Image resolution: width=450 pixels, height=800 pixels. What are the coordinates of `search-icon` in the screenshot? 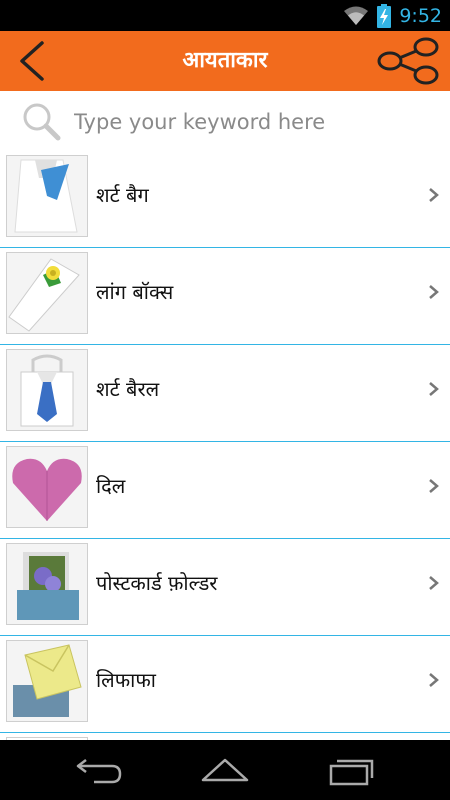 It's located at (42, 122).